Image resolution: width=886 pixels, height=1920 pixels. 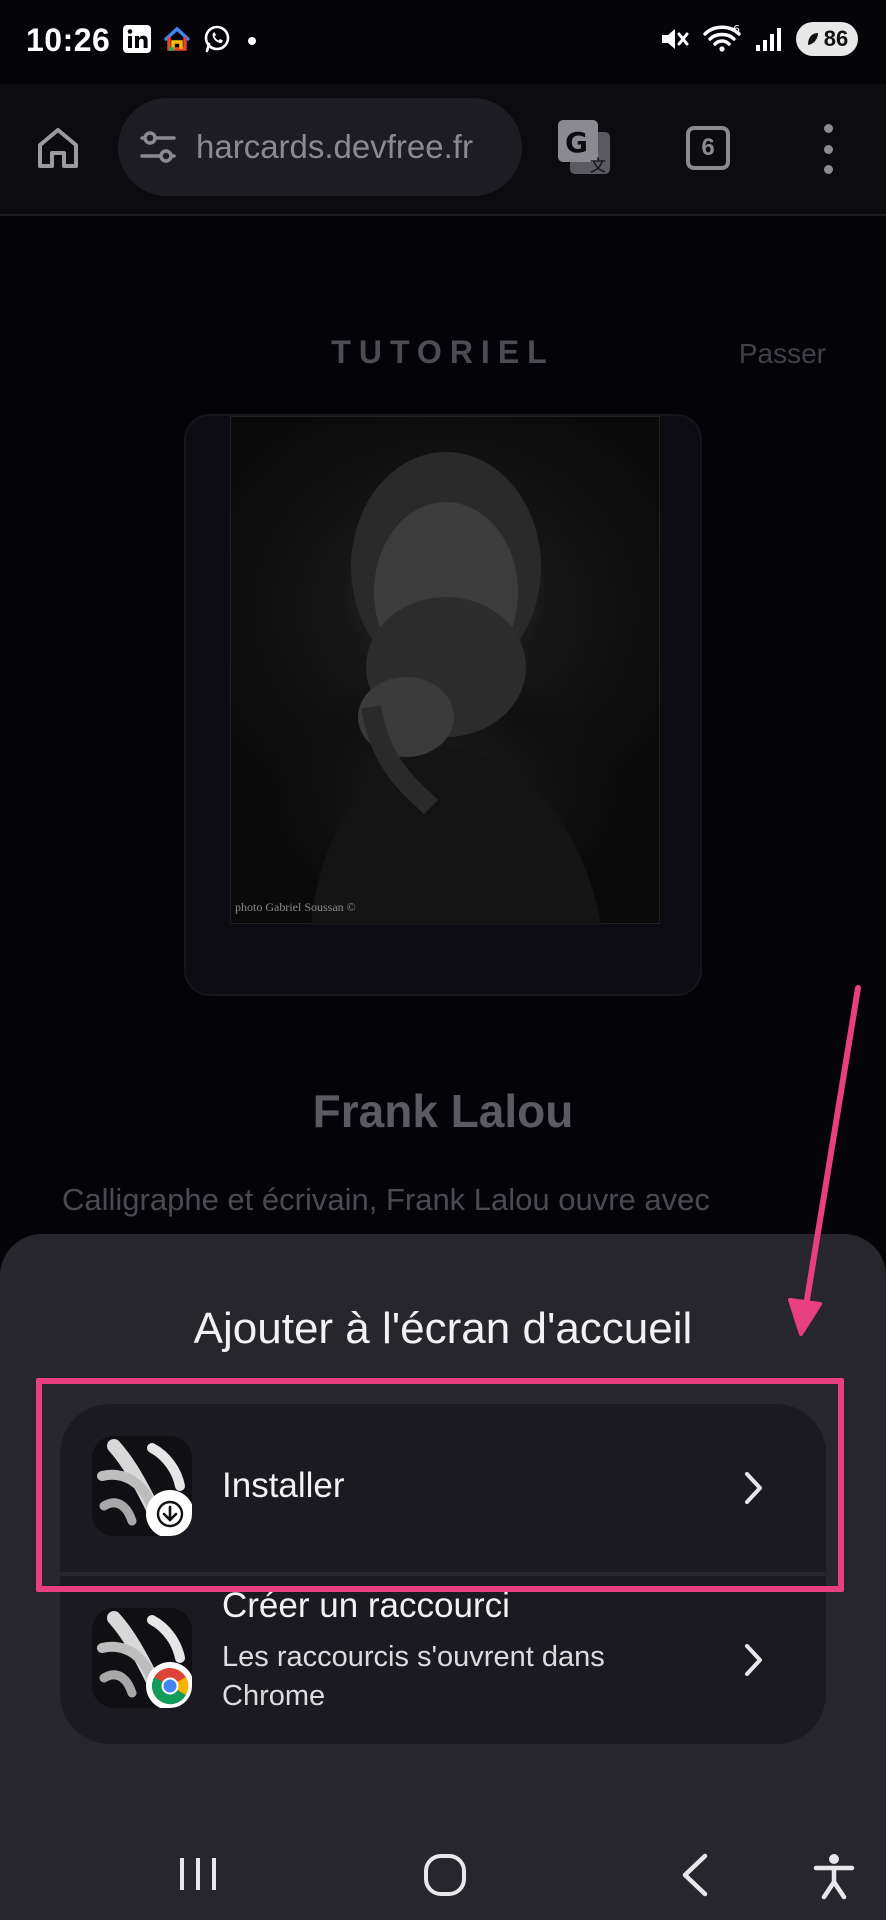 What do you see at coordinates (142, 1658) in the screenshot?
I see `app-icon` at bounding box center [142, 1658].